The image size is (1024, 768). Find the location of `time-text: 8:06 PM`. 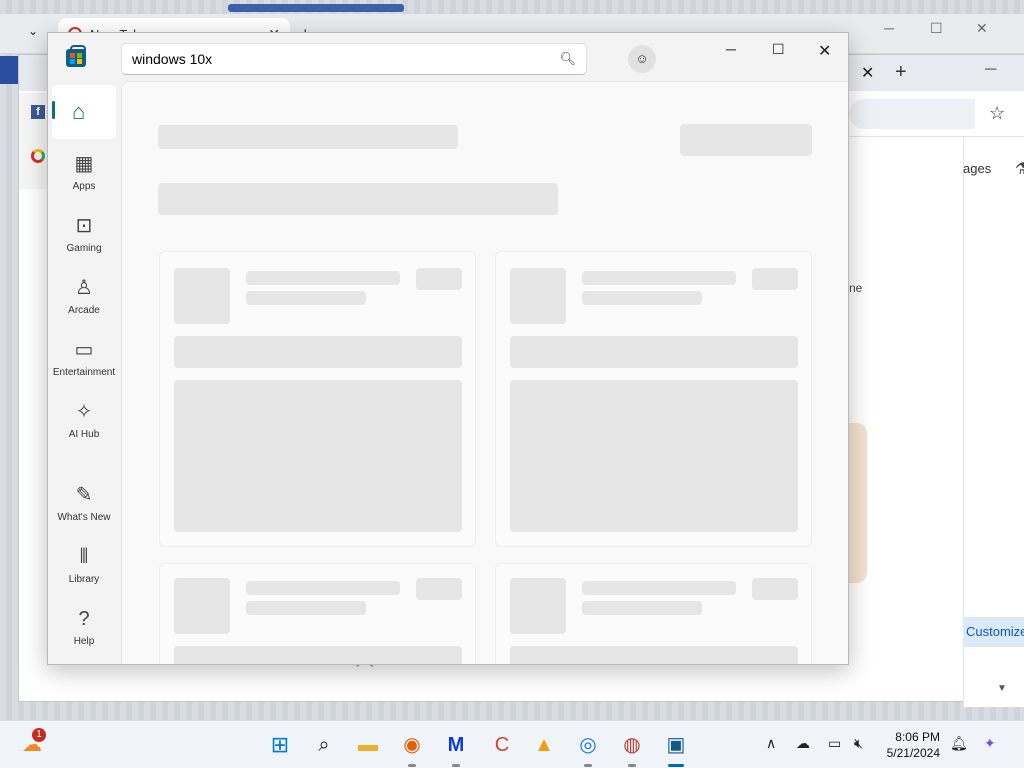

time-text: 8:06 PM is located at coordinates (917, 737).